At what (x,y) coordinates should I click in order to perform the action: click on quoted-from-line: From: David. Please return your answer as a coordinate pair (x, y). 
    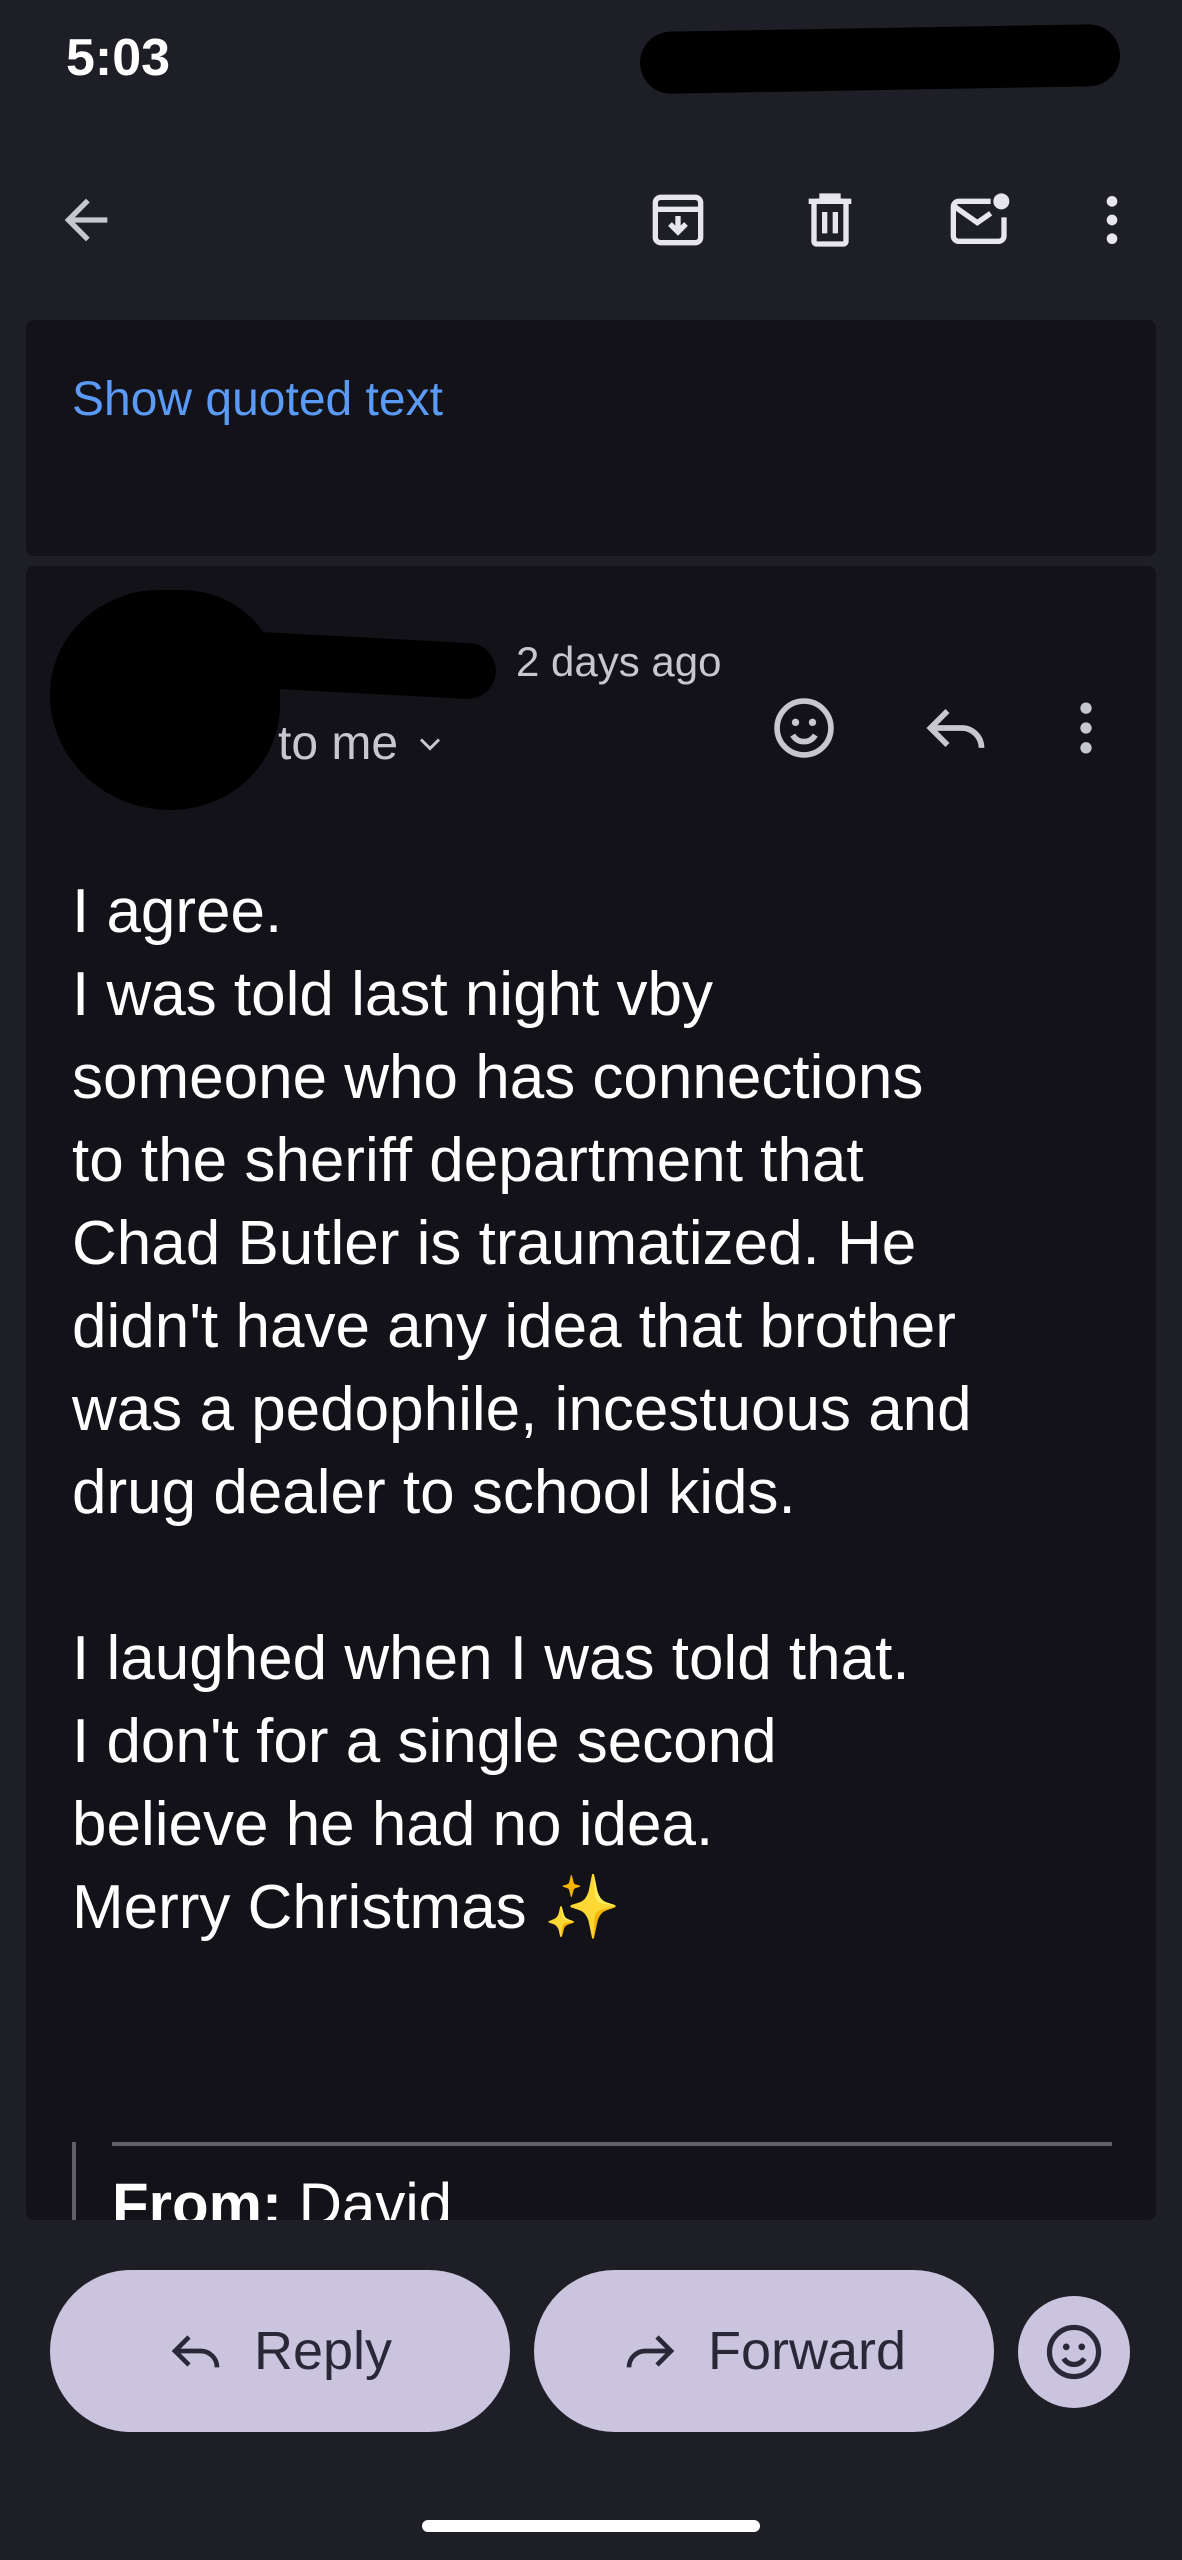
    Looking at the image, I should click on (282, 2195).